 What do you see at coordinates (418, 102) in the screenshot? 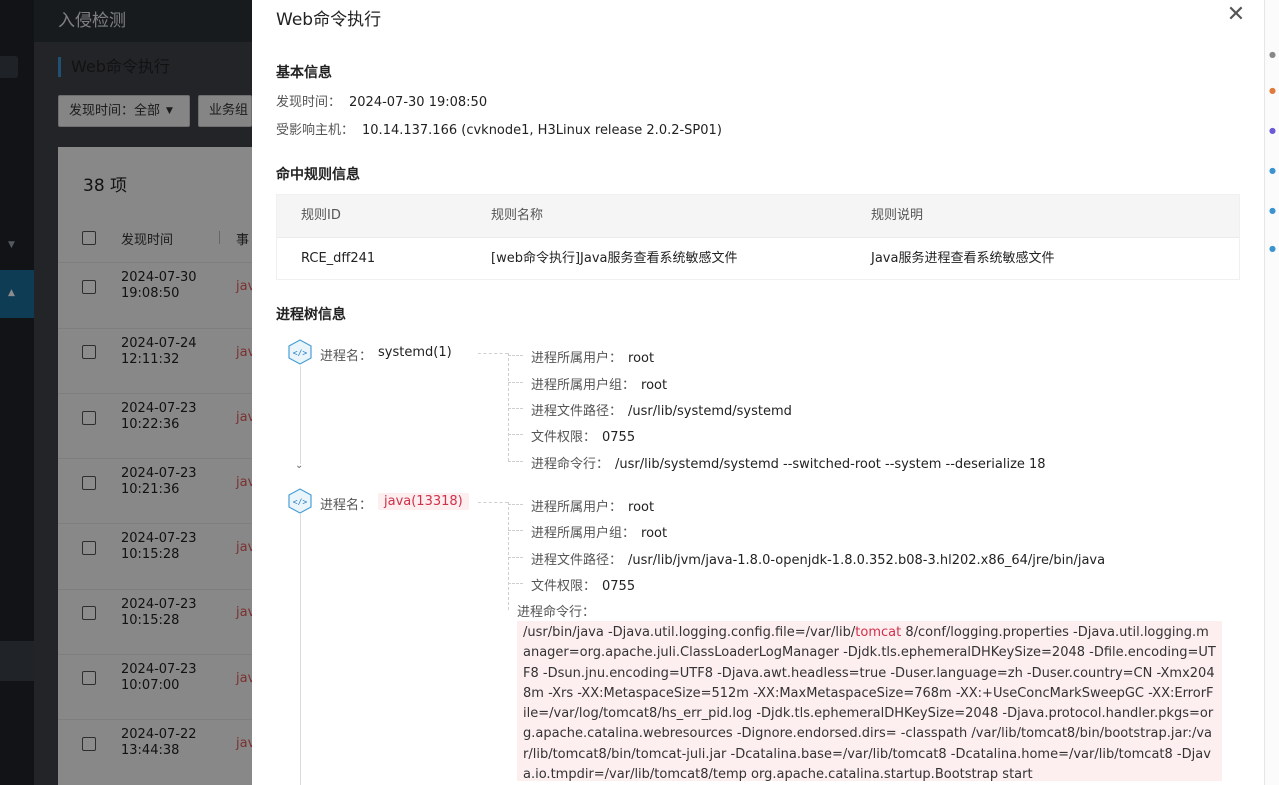
I see `found-time-value: 2024-07-30 19:08:50` at bounding box center [418, 102].